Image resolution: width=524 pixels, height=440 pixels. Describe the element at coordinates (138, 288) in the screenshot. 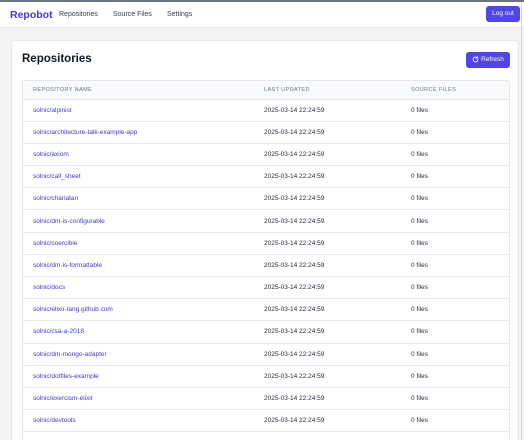

I see `repository-name-cell: solnic/docs` at that location.